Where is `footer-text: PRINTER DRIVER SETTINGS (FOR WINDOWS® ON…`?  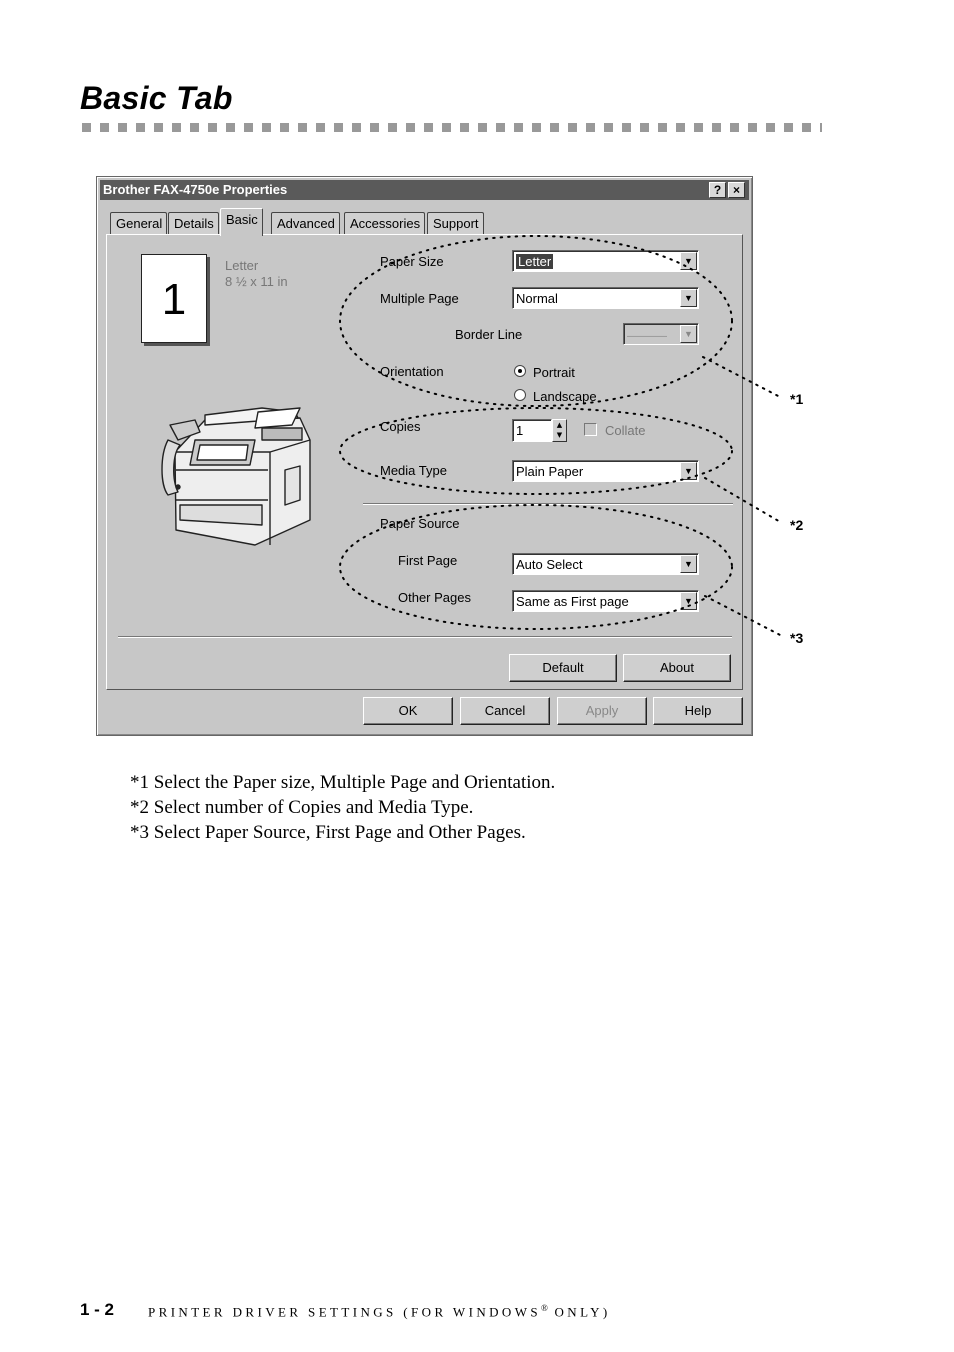
footer-text: PRINTER DRIVER SETTINGS (FOR WINDOWS® ON… is located at coordinates (379, 1311).